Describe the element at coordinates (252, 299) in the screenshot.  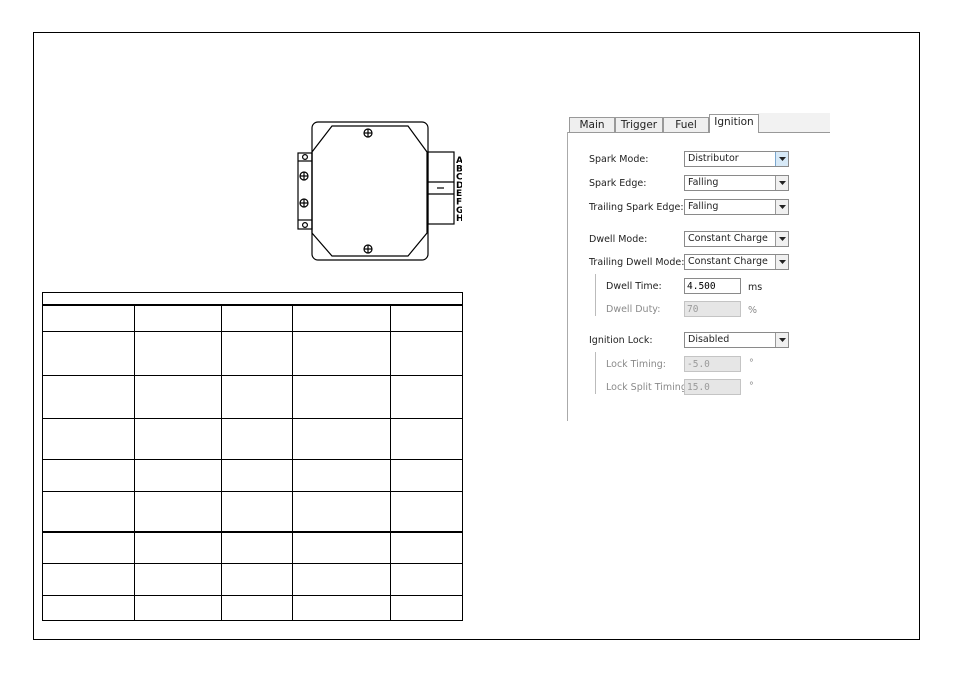
I see `table-title-row` at that location.